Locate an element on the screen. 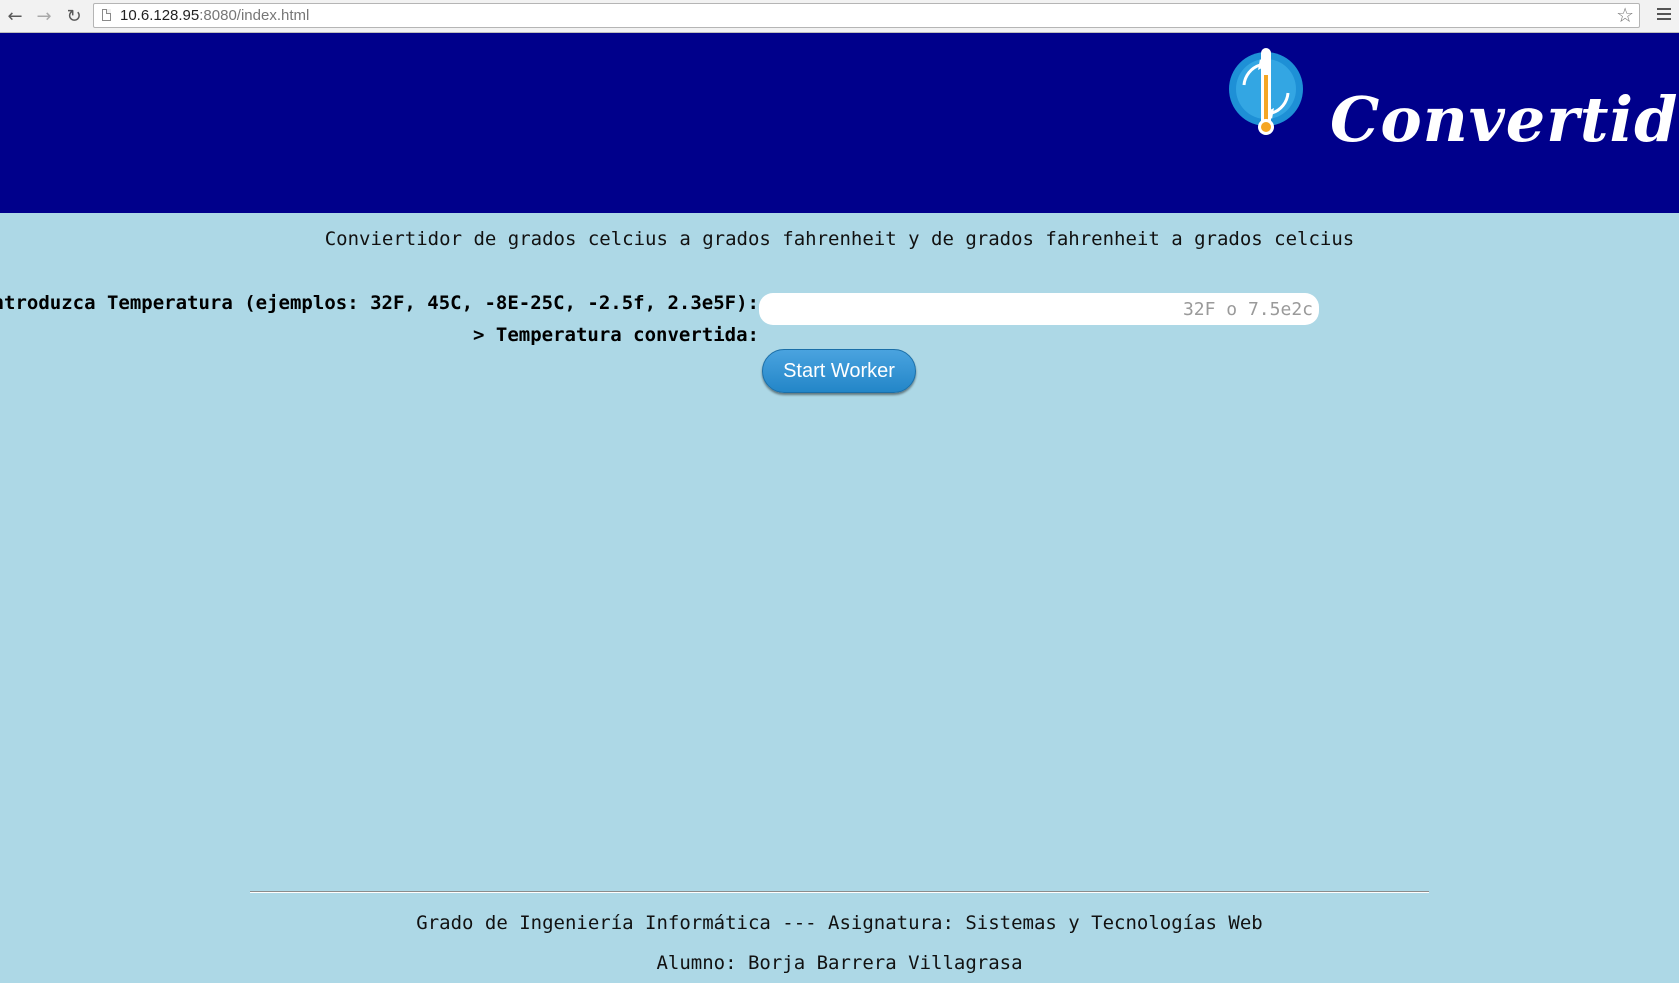 The width and height of the screenshot is (1679, 983). converted-temperature-label: > Temperatura convertida: is located at coordinates (616, 335).